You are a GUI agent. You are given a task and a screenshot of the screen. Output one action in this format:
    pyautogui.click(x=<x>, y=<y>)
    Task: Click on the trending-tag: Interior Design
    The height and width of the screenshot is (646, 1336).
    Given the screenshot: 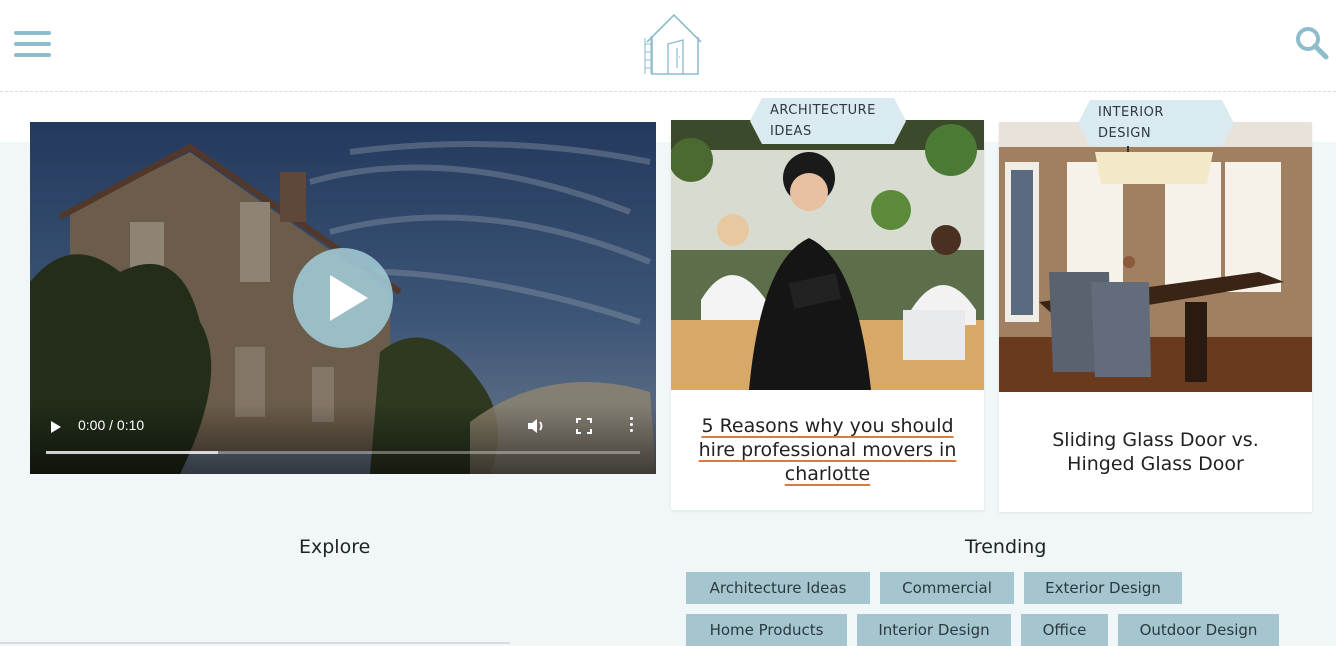 What is the action you would take?
    pyautogui.click(x=934, y=630)
    